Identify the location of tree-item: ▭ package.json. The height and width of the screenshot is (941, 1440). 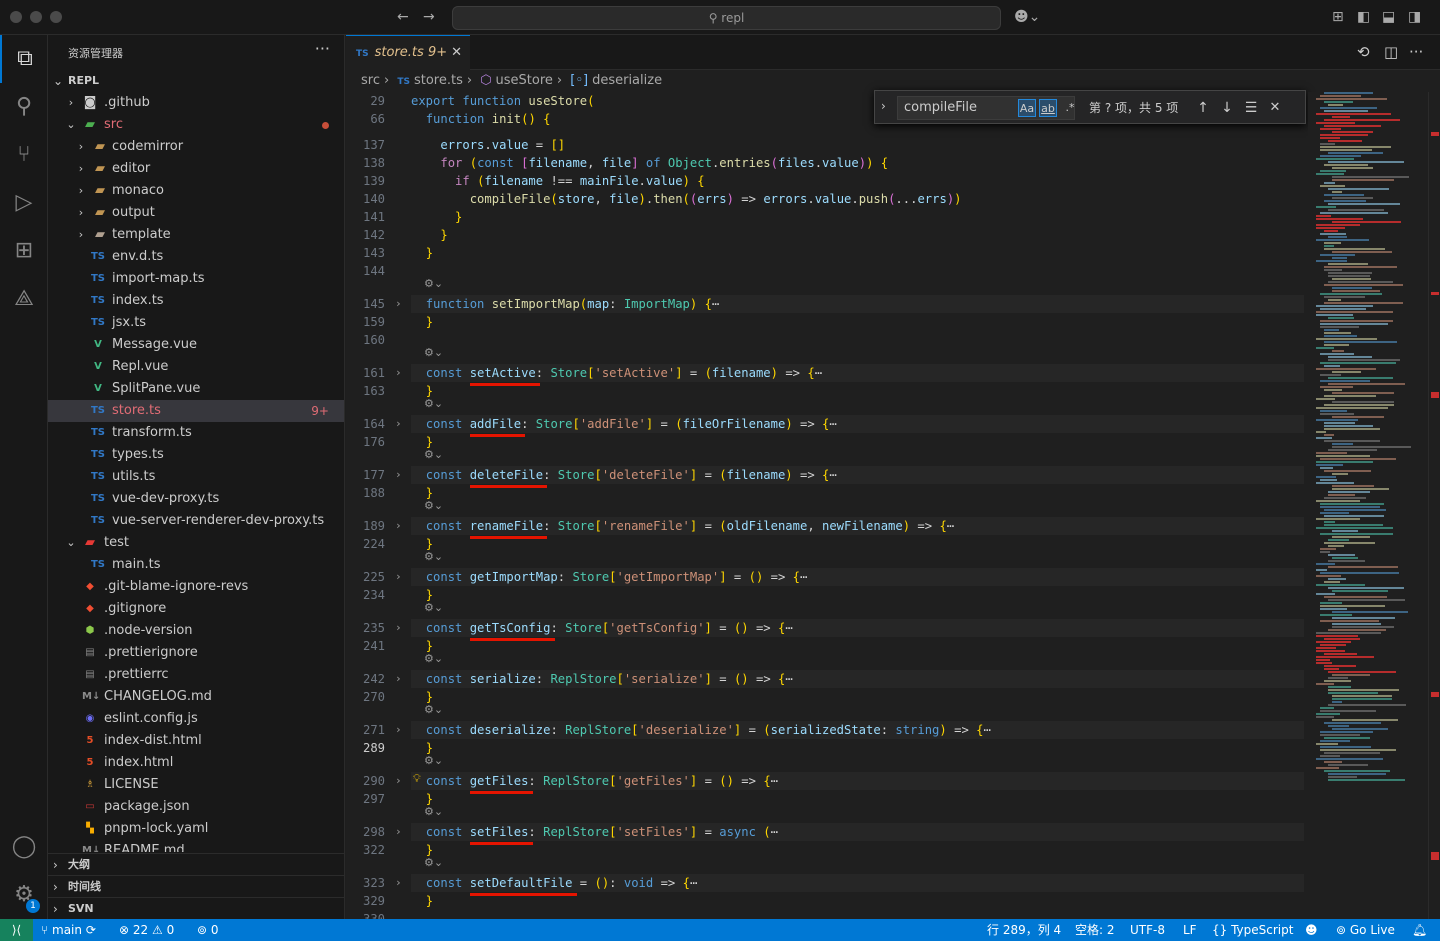
(196, 807).